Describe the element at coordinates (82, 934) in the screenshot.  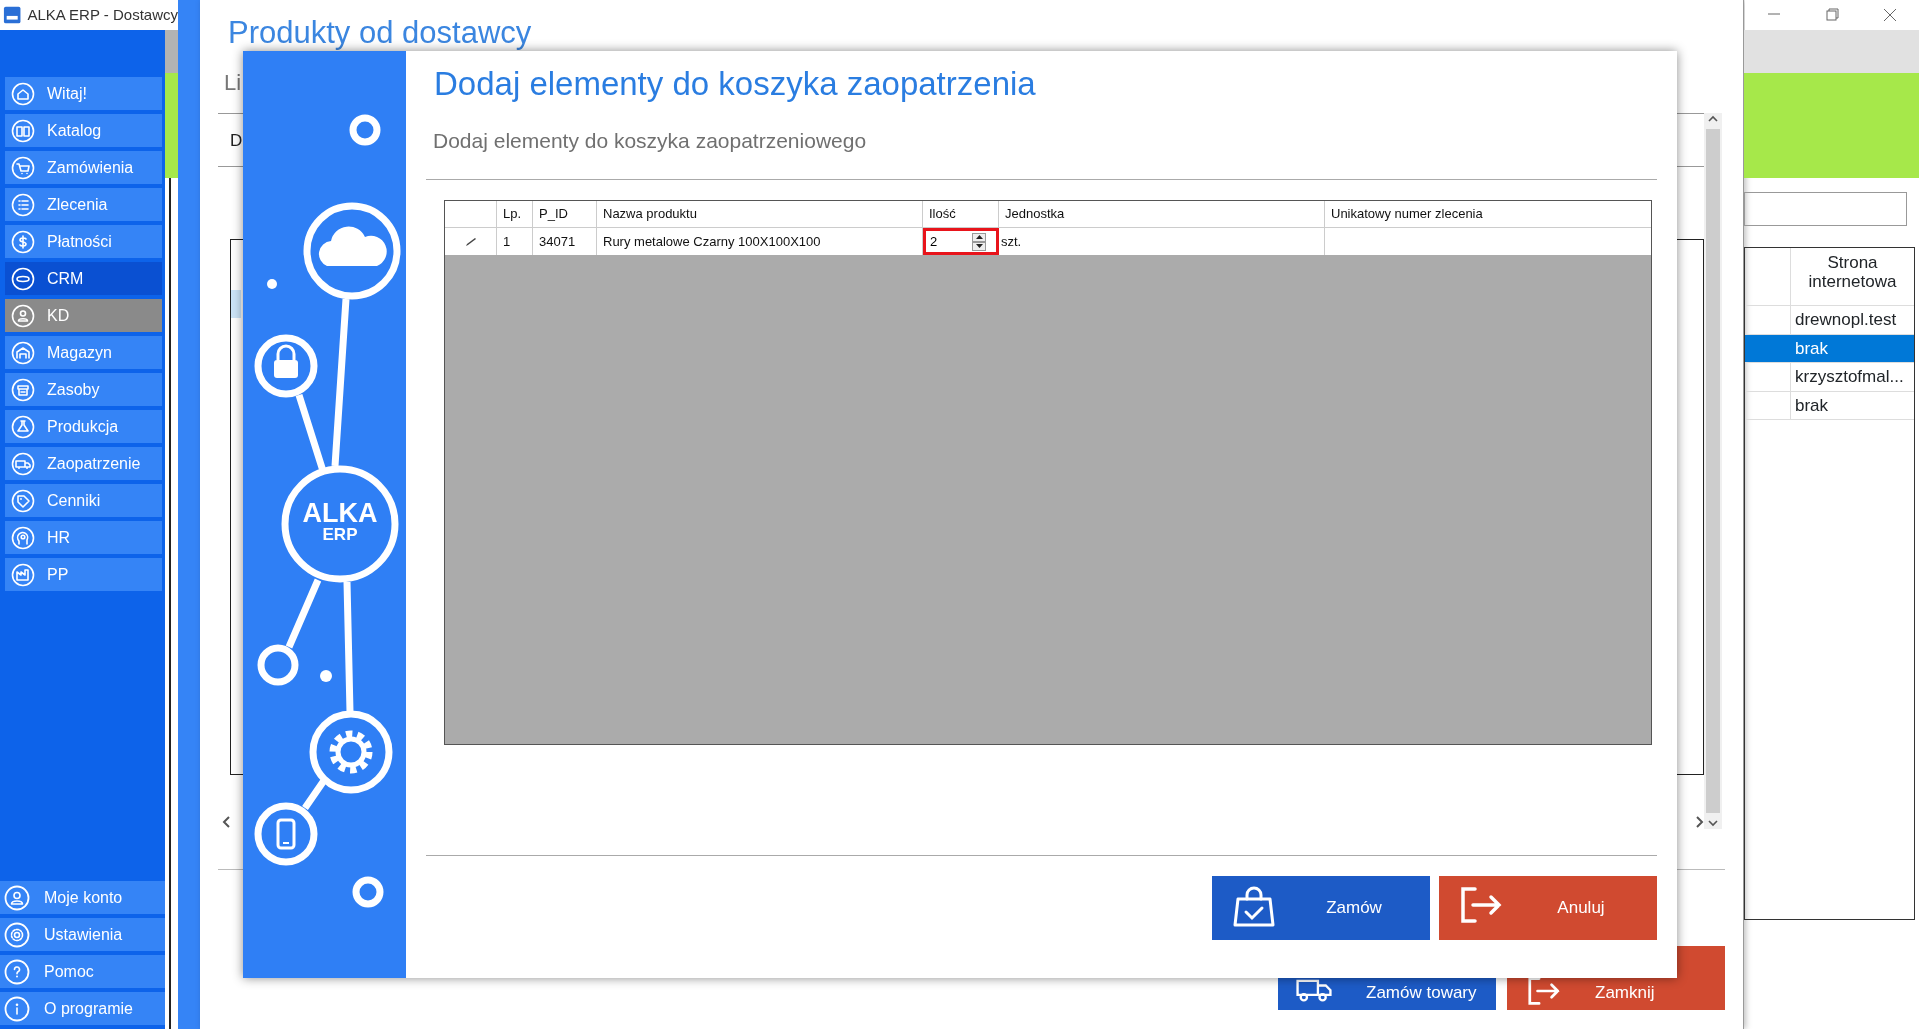
I see `sidebar-item: Ustawienia` at that location.